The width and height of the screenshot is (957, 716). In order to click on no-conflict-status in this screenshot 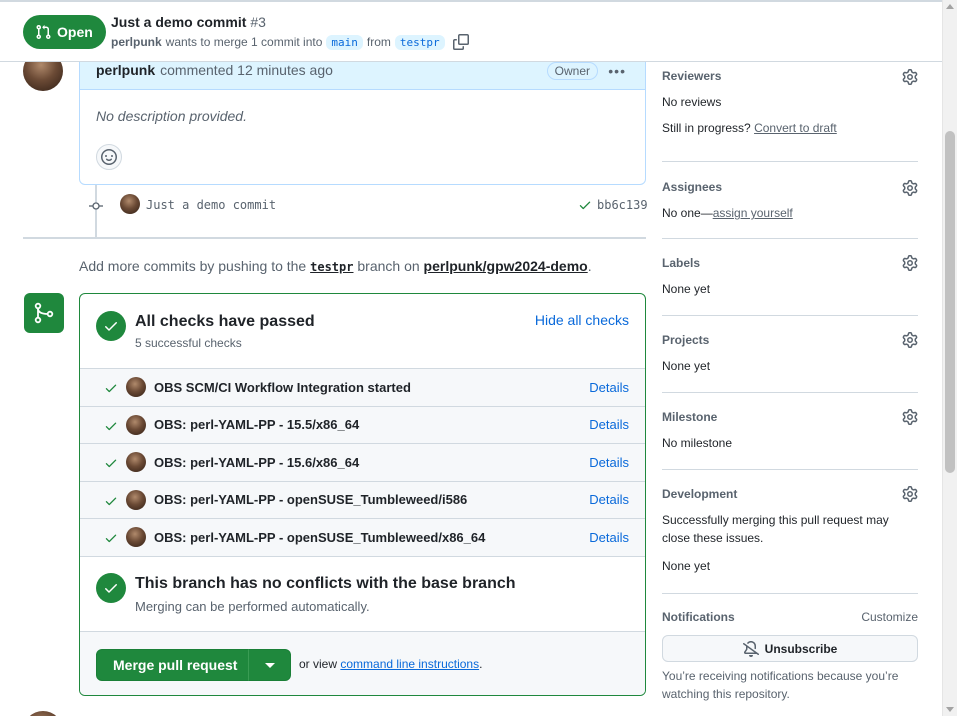, I will do `click(111, 588)`.